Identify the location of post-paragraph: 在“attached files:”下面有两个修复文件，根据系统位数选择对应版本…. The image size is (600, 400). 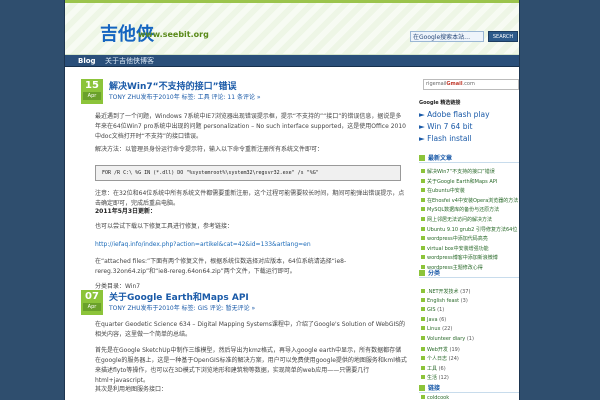
(221, 266).